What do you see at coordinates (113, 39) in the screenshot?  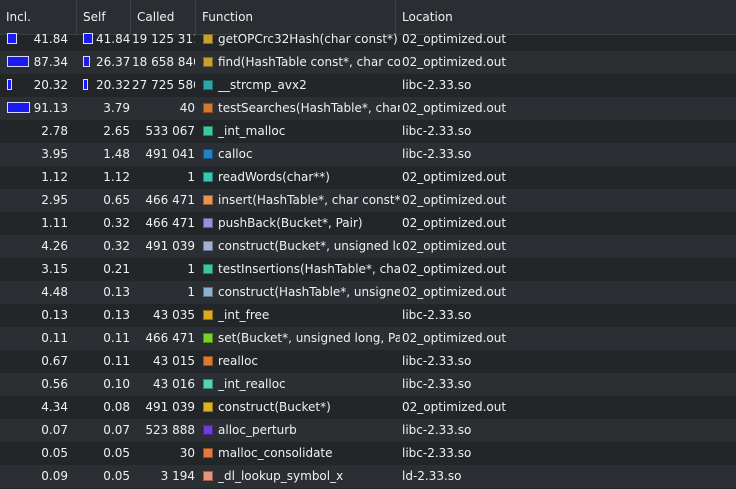 I see `self-value: 41.84` at bounding box center [113, 39].